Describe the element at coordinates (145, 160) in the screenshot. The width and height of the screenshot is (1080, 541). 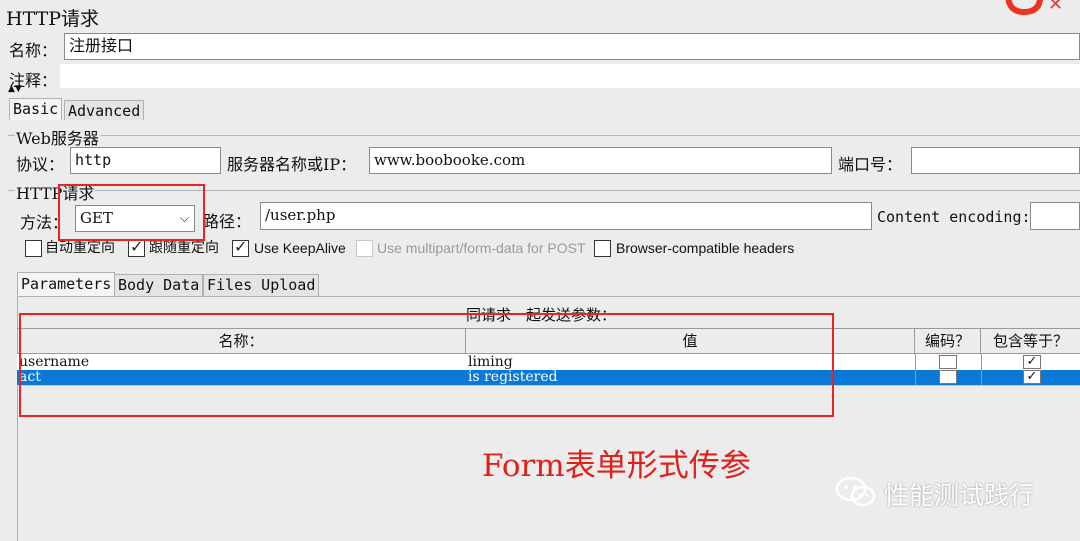
I see `protocol-field: http` at that location.